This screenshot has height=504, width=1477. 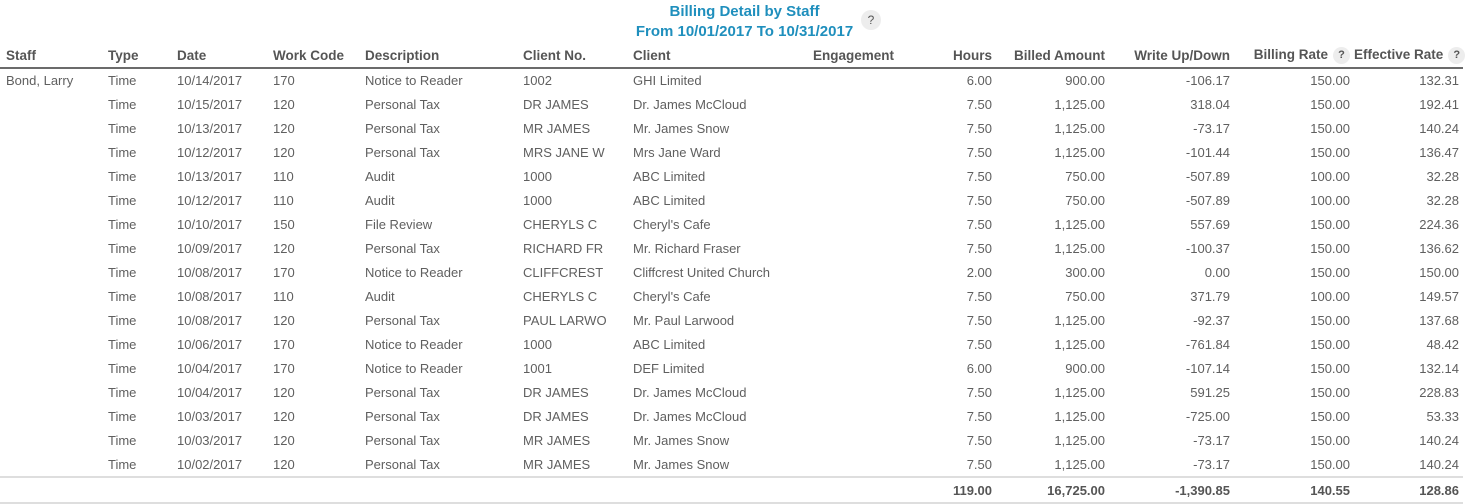 What do you see at coordinates (210, 248) in the screenshot?
I see `cell-date: 10/09/2017` at bounding box center [210, 248].